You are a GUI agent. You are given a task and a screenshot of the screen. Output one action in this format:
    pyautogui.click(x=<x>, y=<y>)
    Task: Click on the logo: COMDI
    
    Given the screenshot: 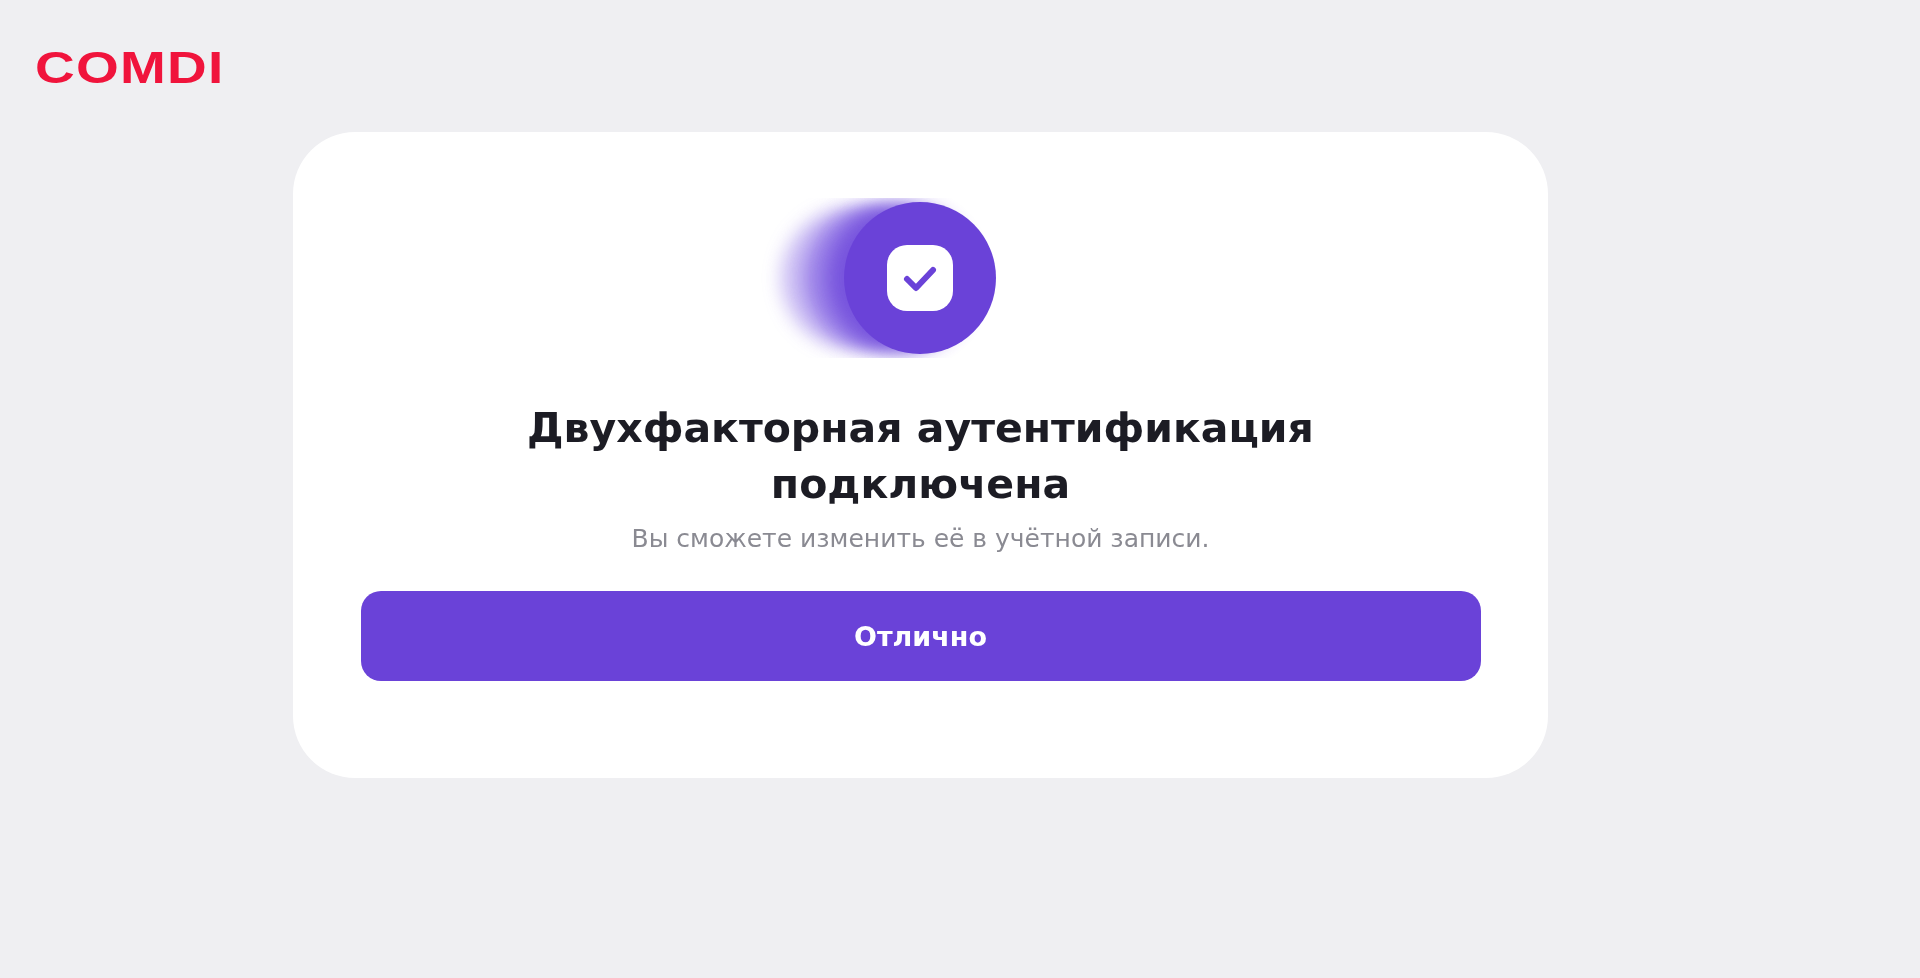 What is the action you would take?
    pyautogui.click(x=130, y=68)
    